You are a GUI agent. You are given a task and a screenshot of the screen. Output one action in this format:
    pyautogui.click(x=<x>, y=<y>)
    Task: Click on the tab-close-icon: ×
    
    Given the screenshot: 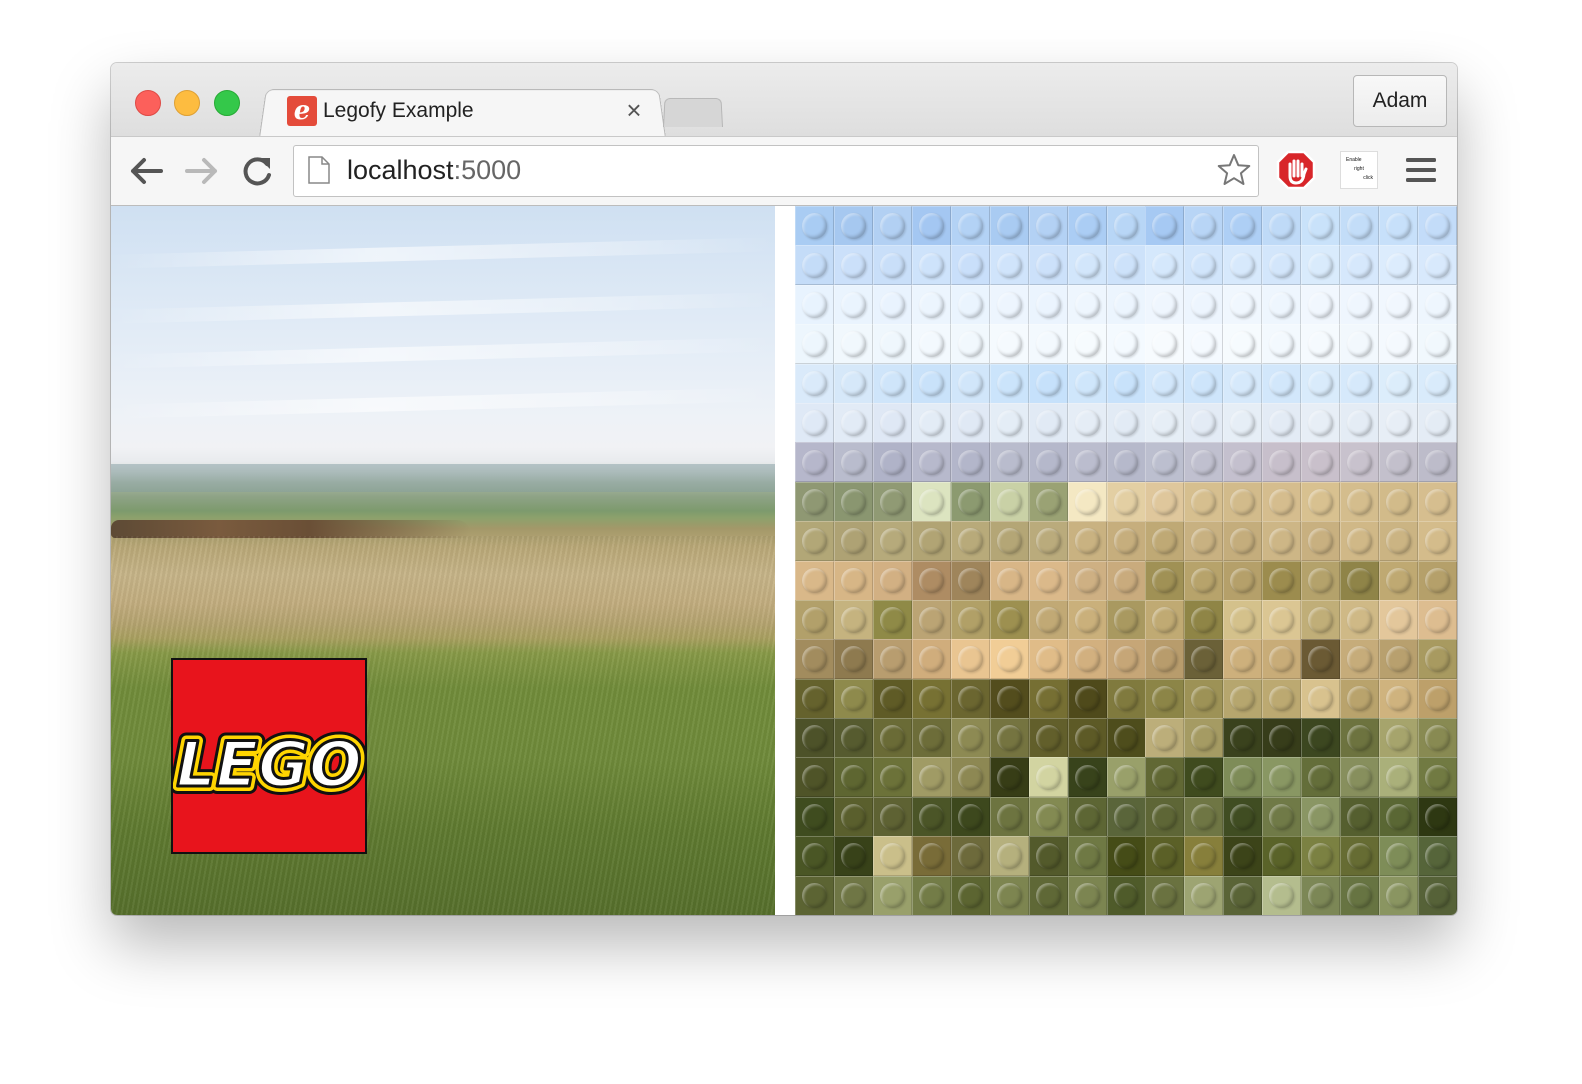 What is the action you would take?
    pyautogui.click(x=634, y=110)
    